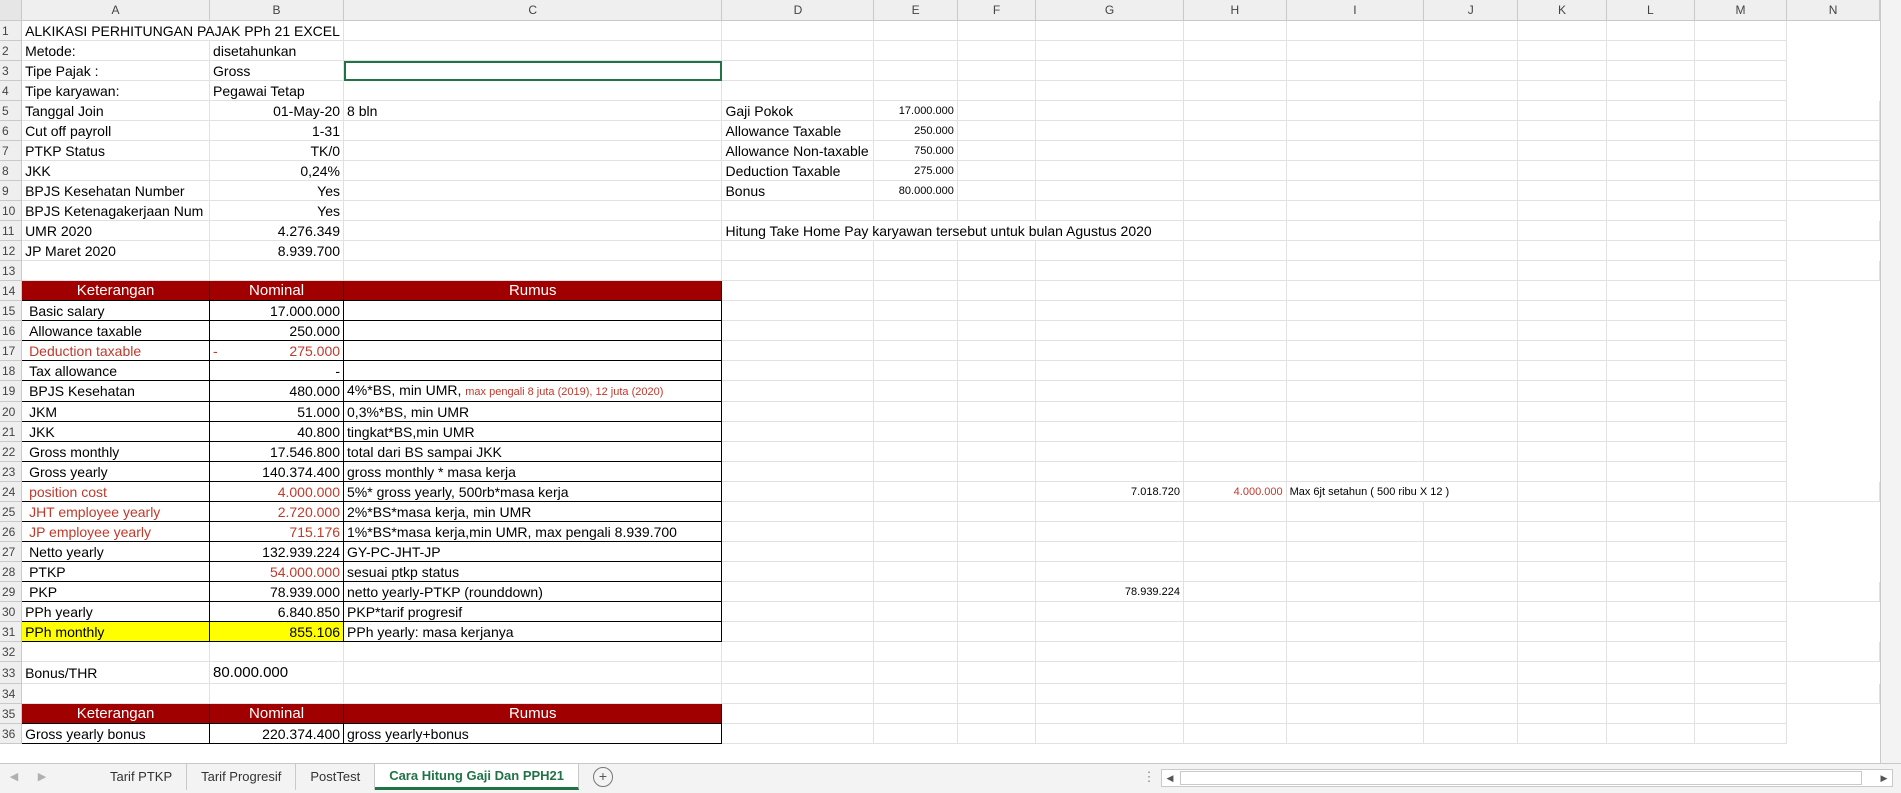  I want to click on cell-a27: Netto yearly, so click(116, 551).